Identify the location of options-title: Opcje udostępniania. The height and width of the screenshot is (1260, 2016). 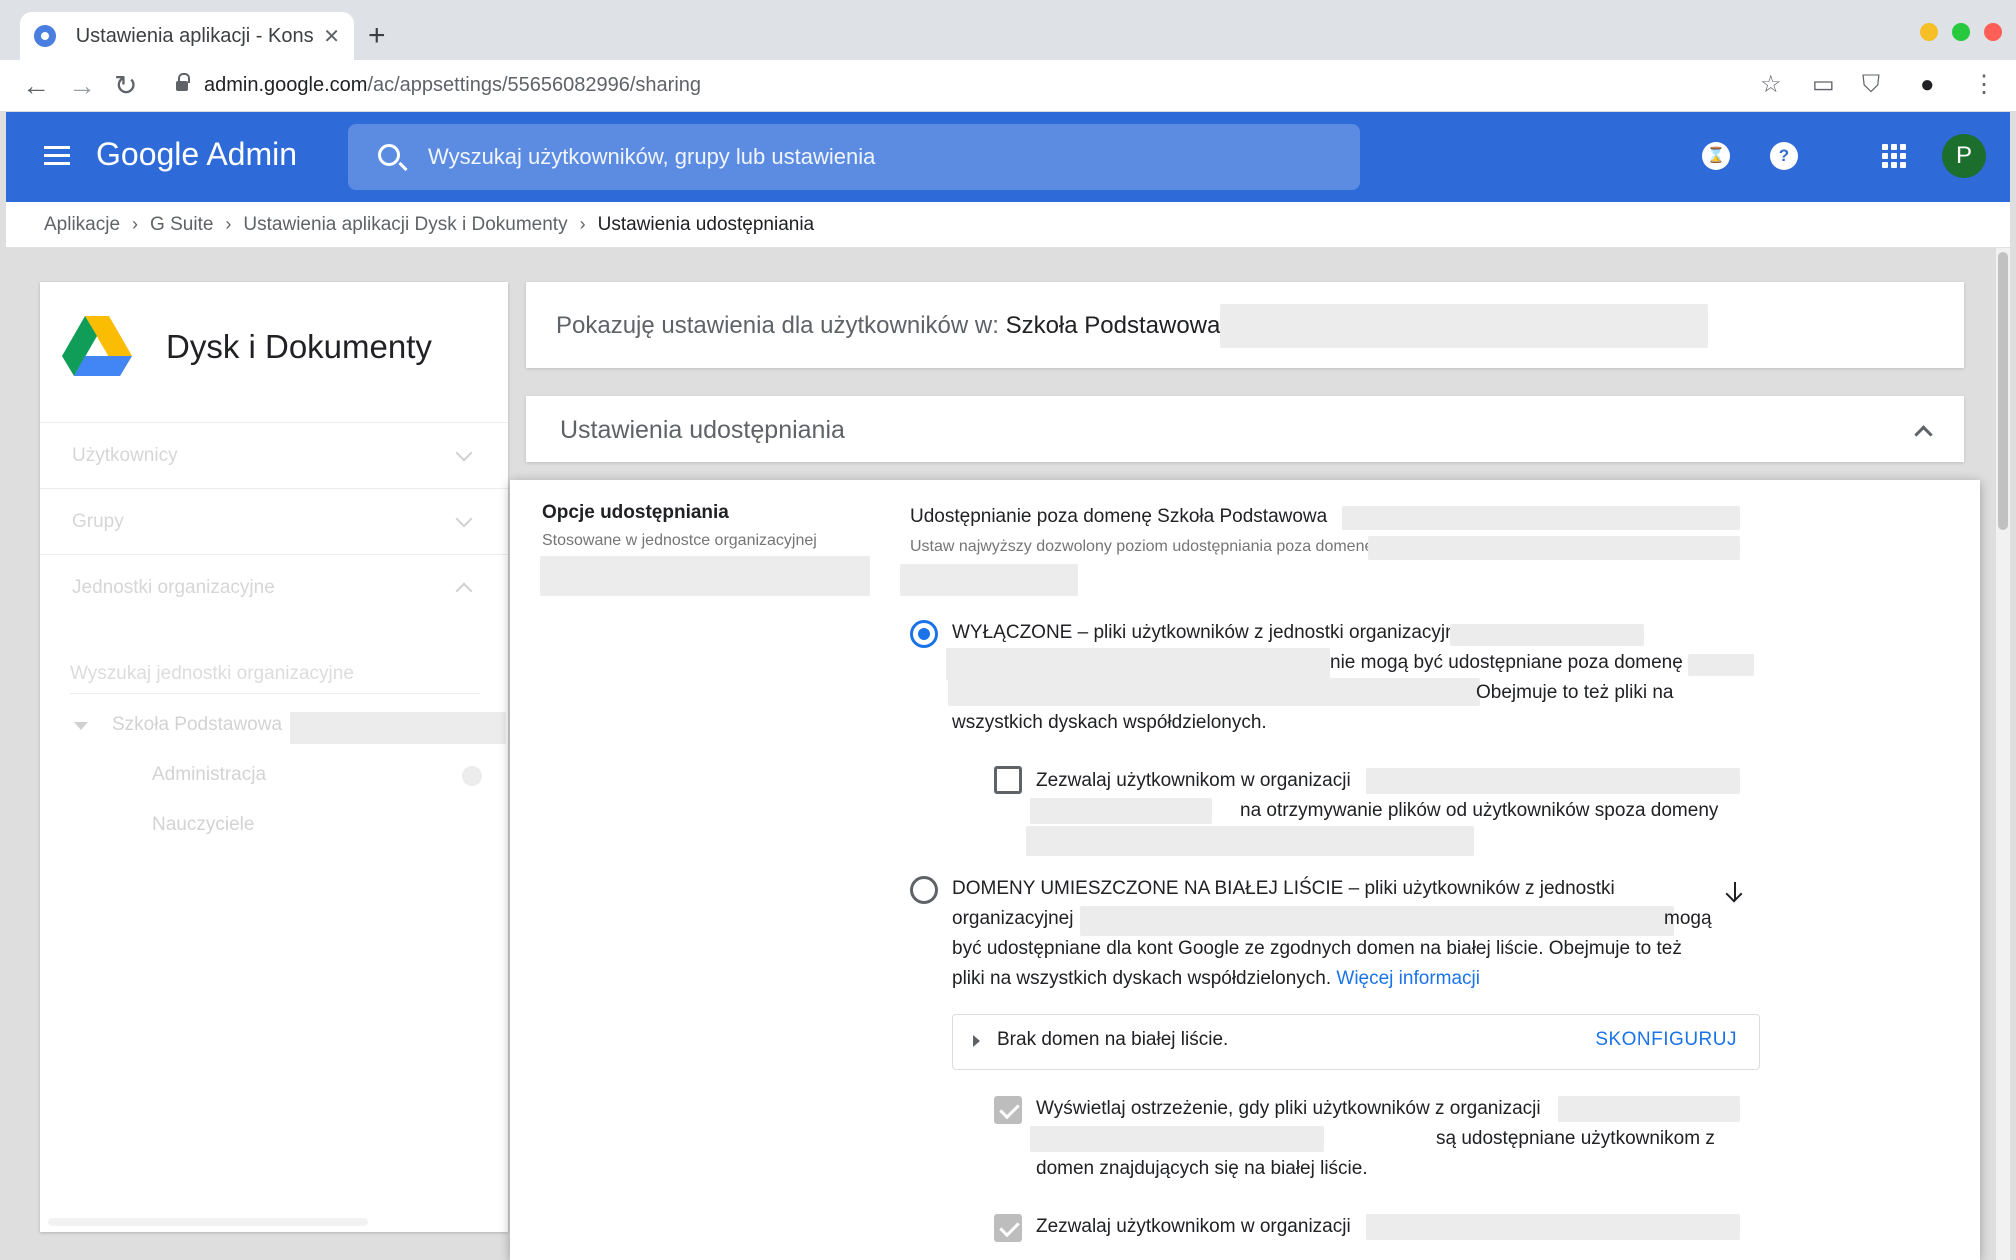
(635, 512).